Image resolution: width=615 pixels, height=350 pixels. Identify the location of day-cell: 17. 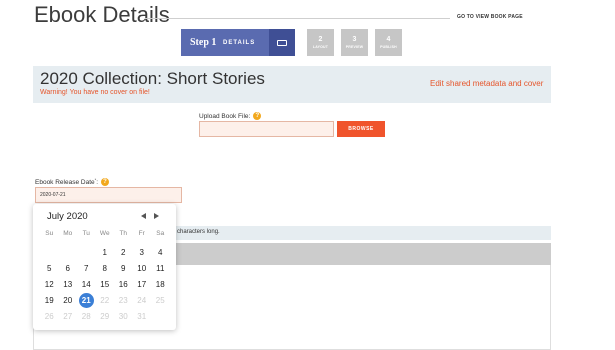
(142, 284).